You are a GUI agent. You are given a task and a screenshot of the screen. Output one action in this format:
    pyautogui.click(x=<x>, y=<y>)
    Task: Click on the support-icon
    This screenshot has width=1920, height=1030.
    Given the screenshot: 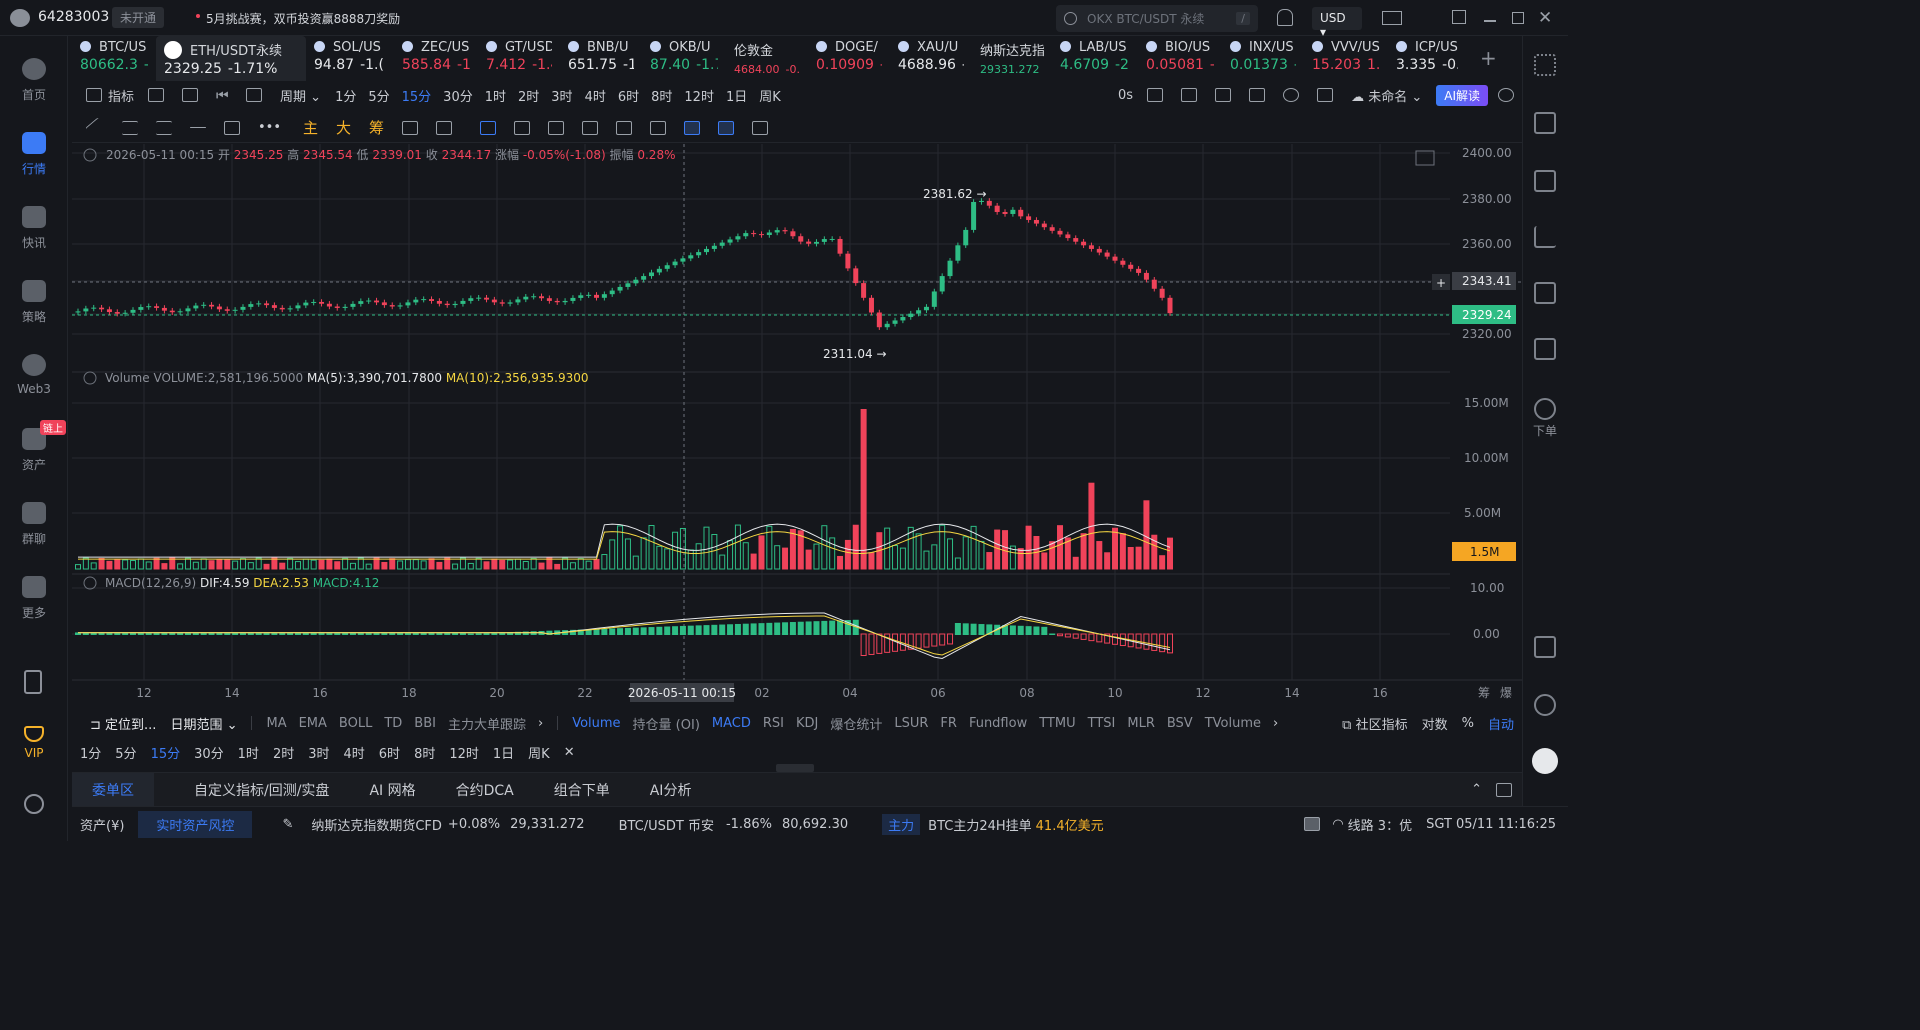 What is the action you would take?
    pyautogui.click(x=1545, y=705)
    